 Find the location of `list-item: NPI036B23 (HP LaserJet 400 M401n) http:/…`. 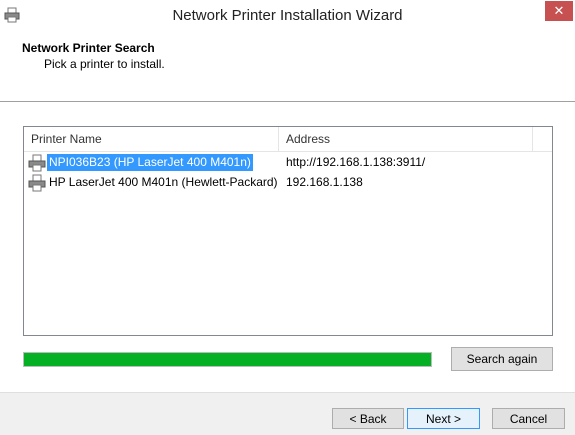

list-item: NPI036B23 (HP LaserJet 400 M401n) http:/… is located at coordinates (288, 163).